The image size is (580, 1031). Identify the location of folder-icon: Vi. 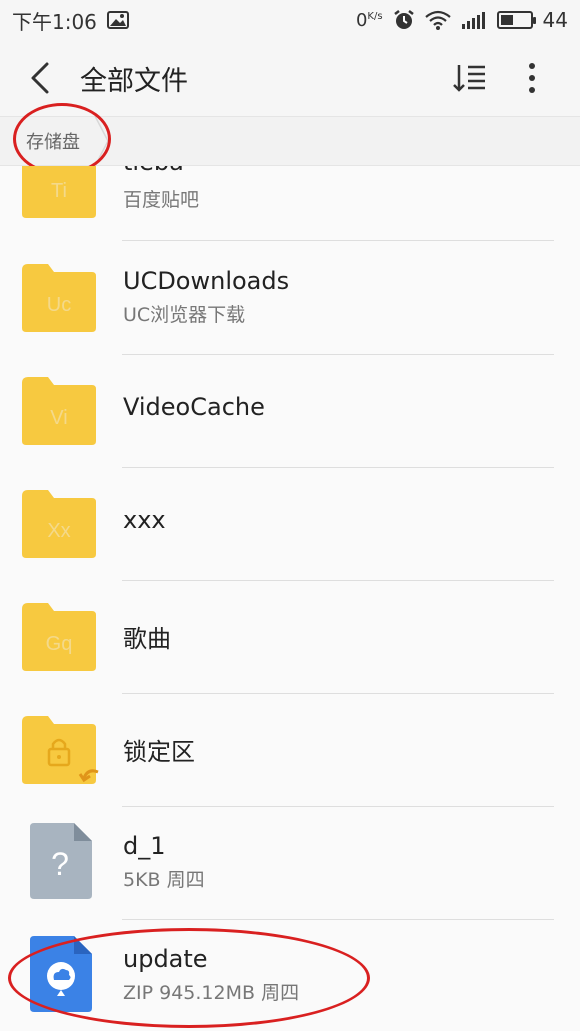
(59, 411).